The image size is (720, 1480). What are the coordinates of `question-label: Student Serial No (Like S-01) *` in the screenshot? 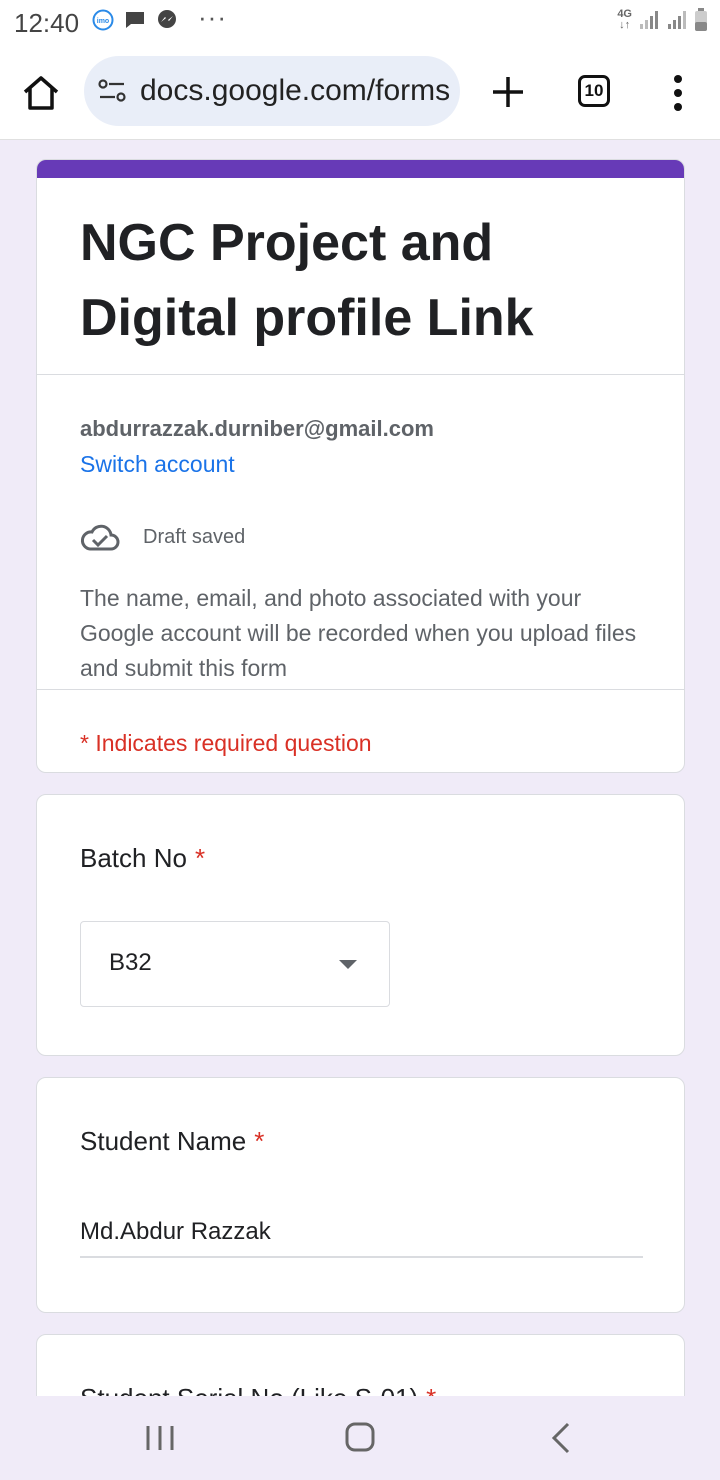 It's located at (258, 1389).